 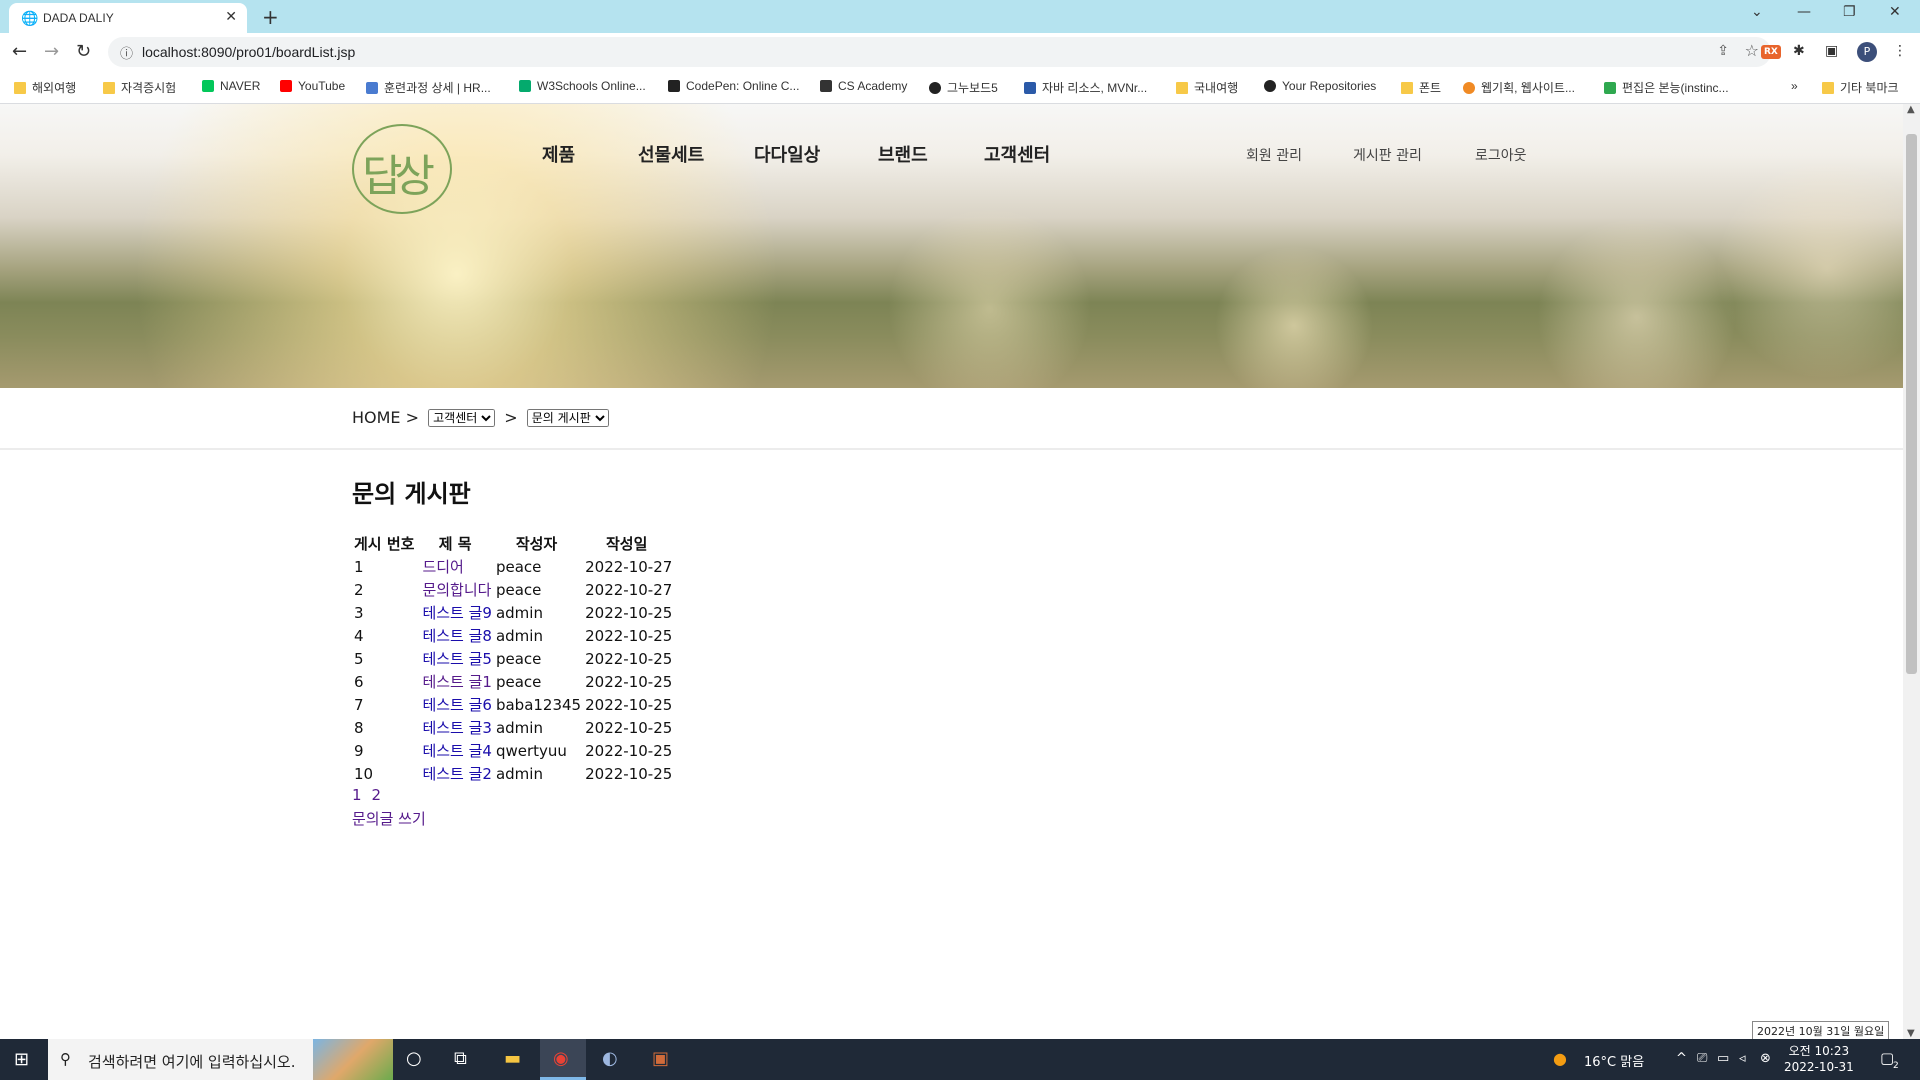 I want to click on nav-item-gift-sets: 선물세트, so click(x=671, y=154).